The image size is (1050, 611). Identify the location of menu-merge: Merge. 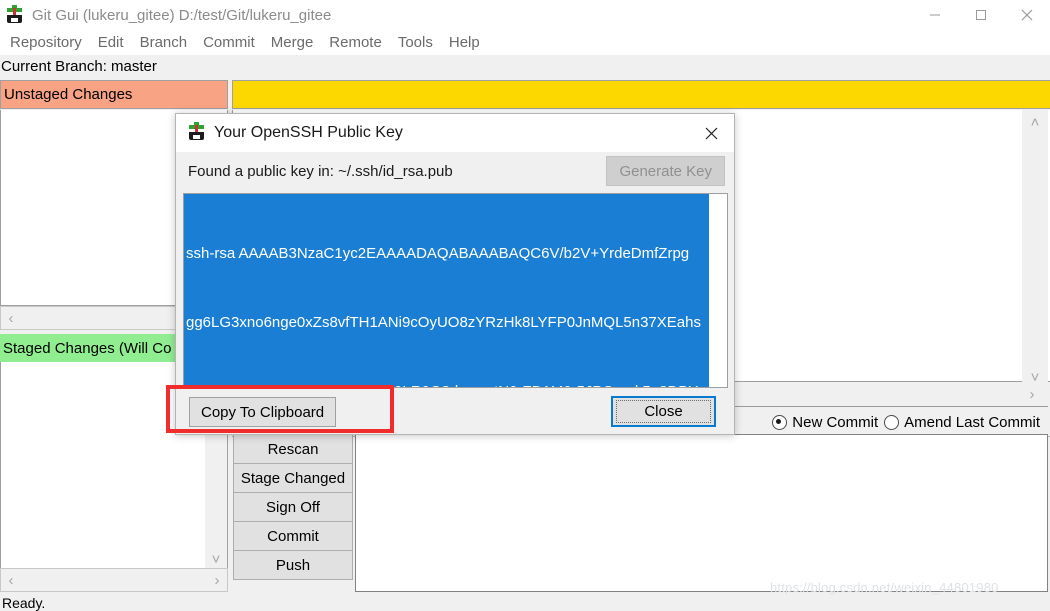
(292, 42).